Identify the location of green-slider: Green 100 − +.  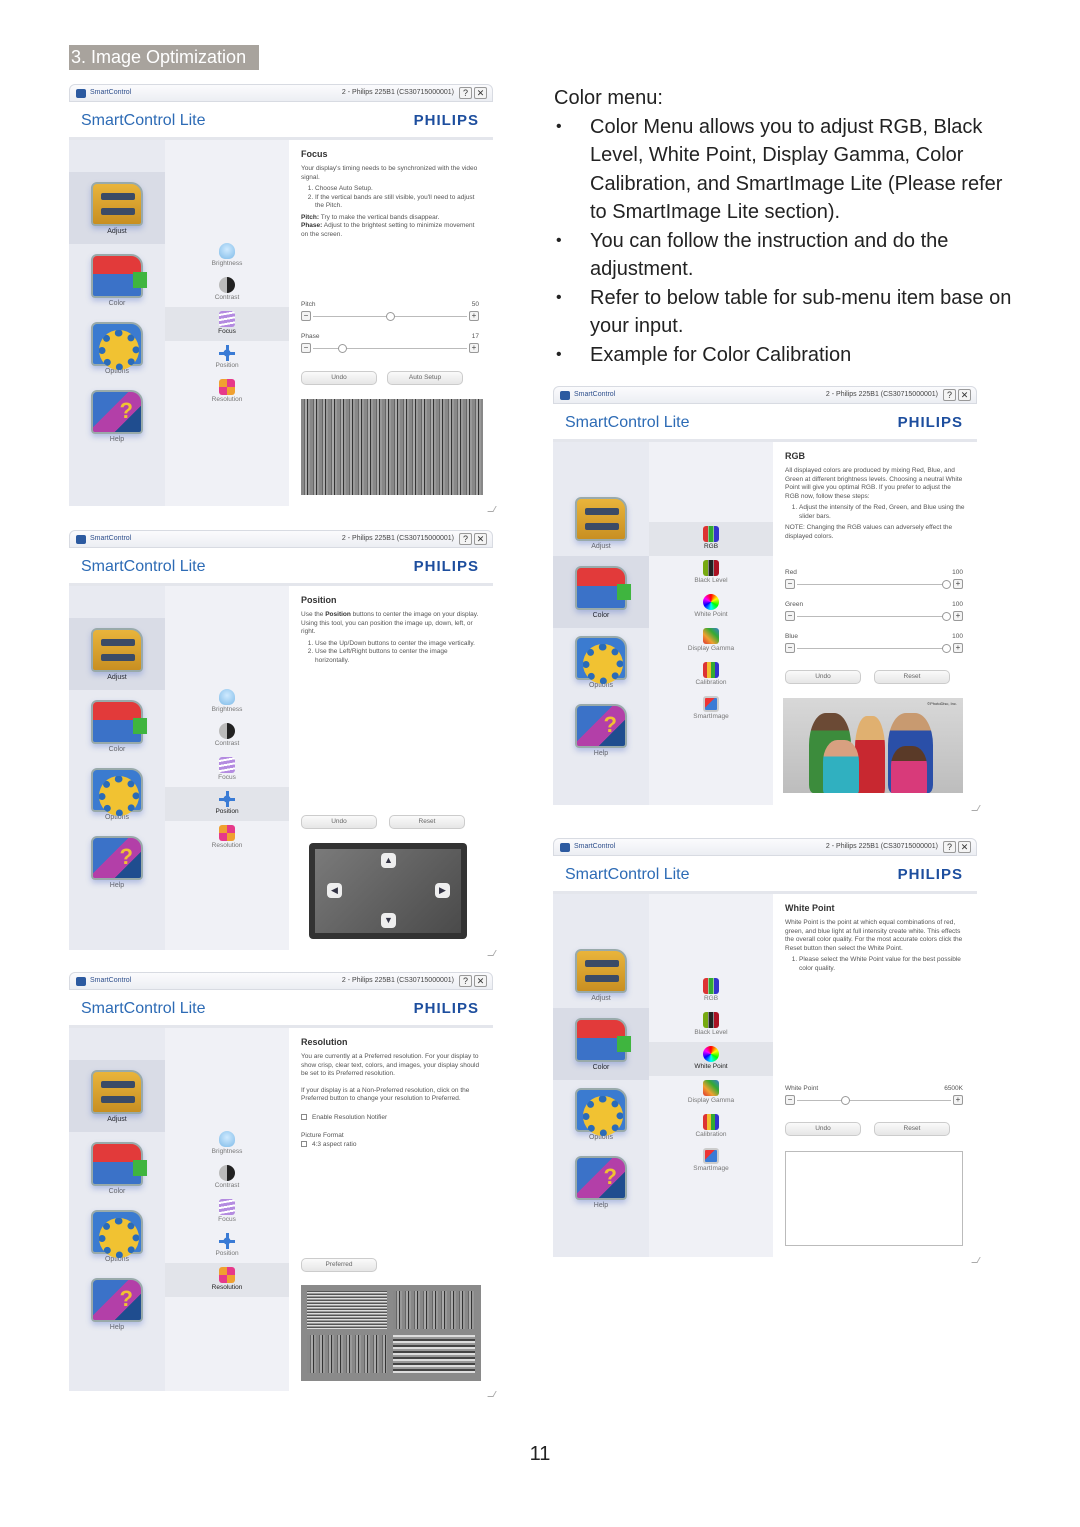
(874, 611).